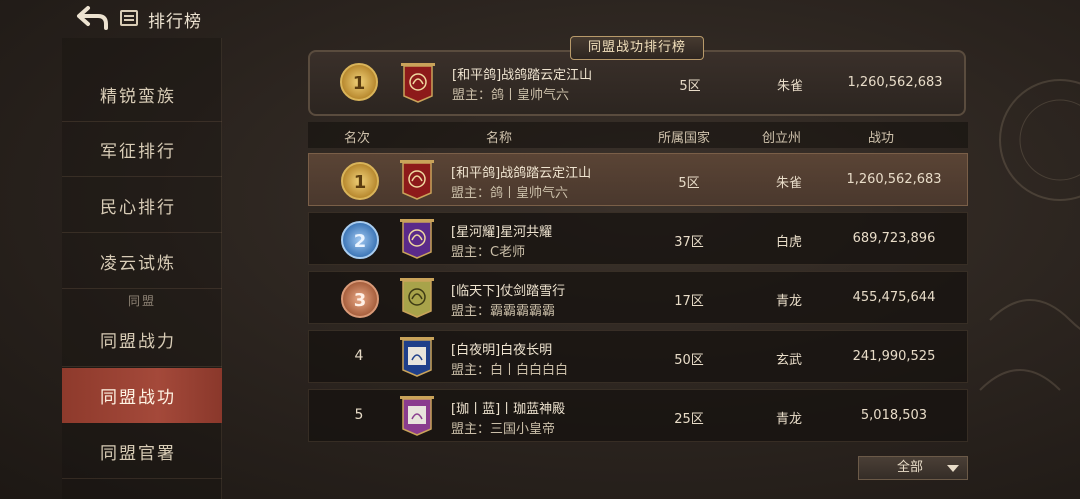 This screenshot has height=499, width=1080. I want to click on alliance-name: [白夜明]白夜长明, so click(502, 350).